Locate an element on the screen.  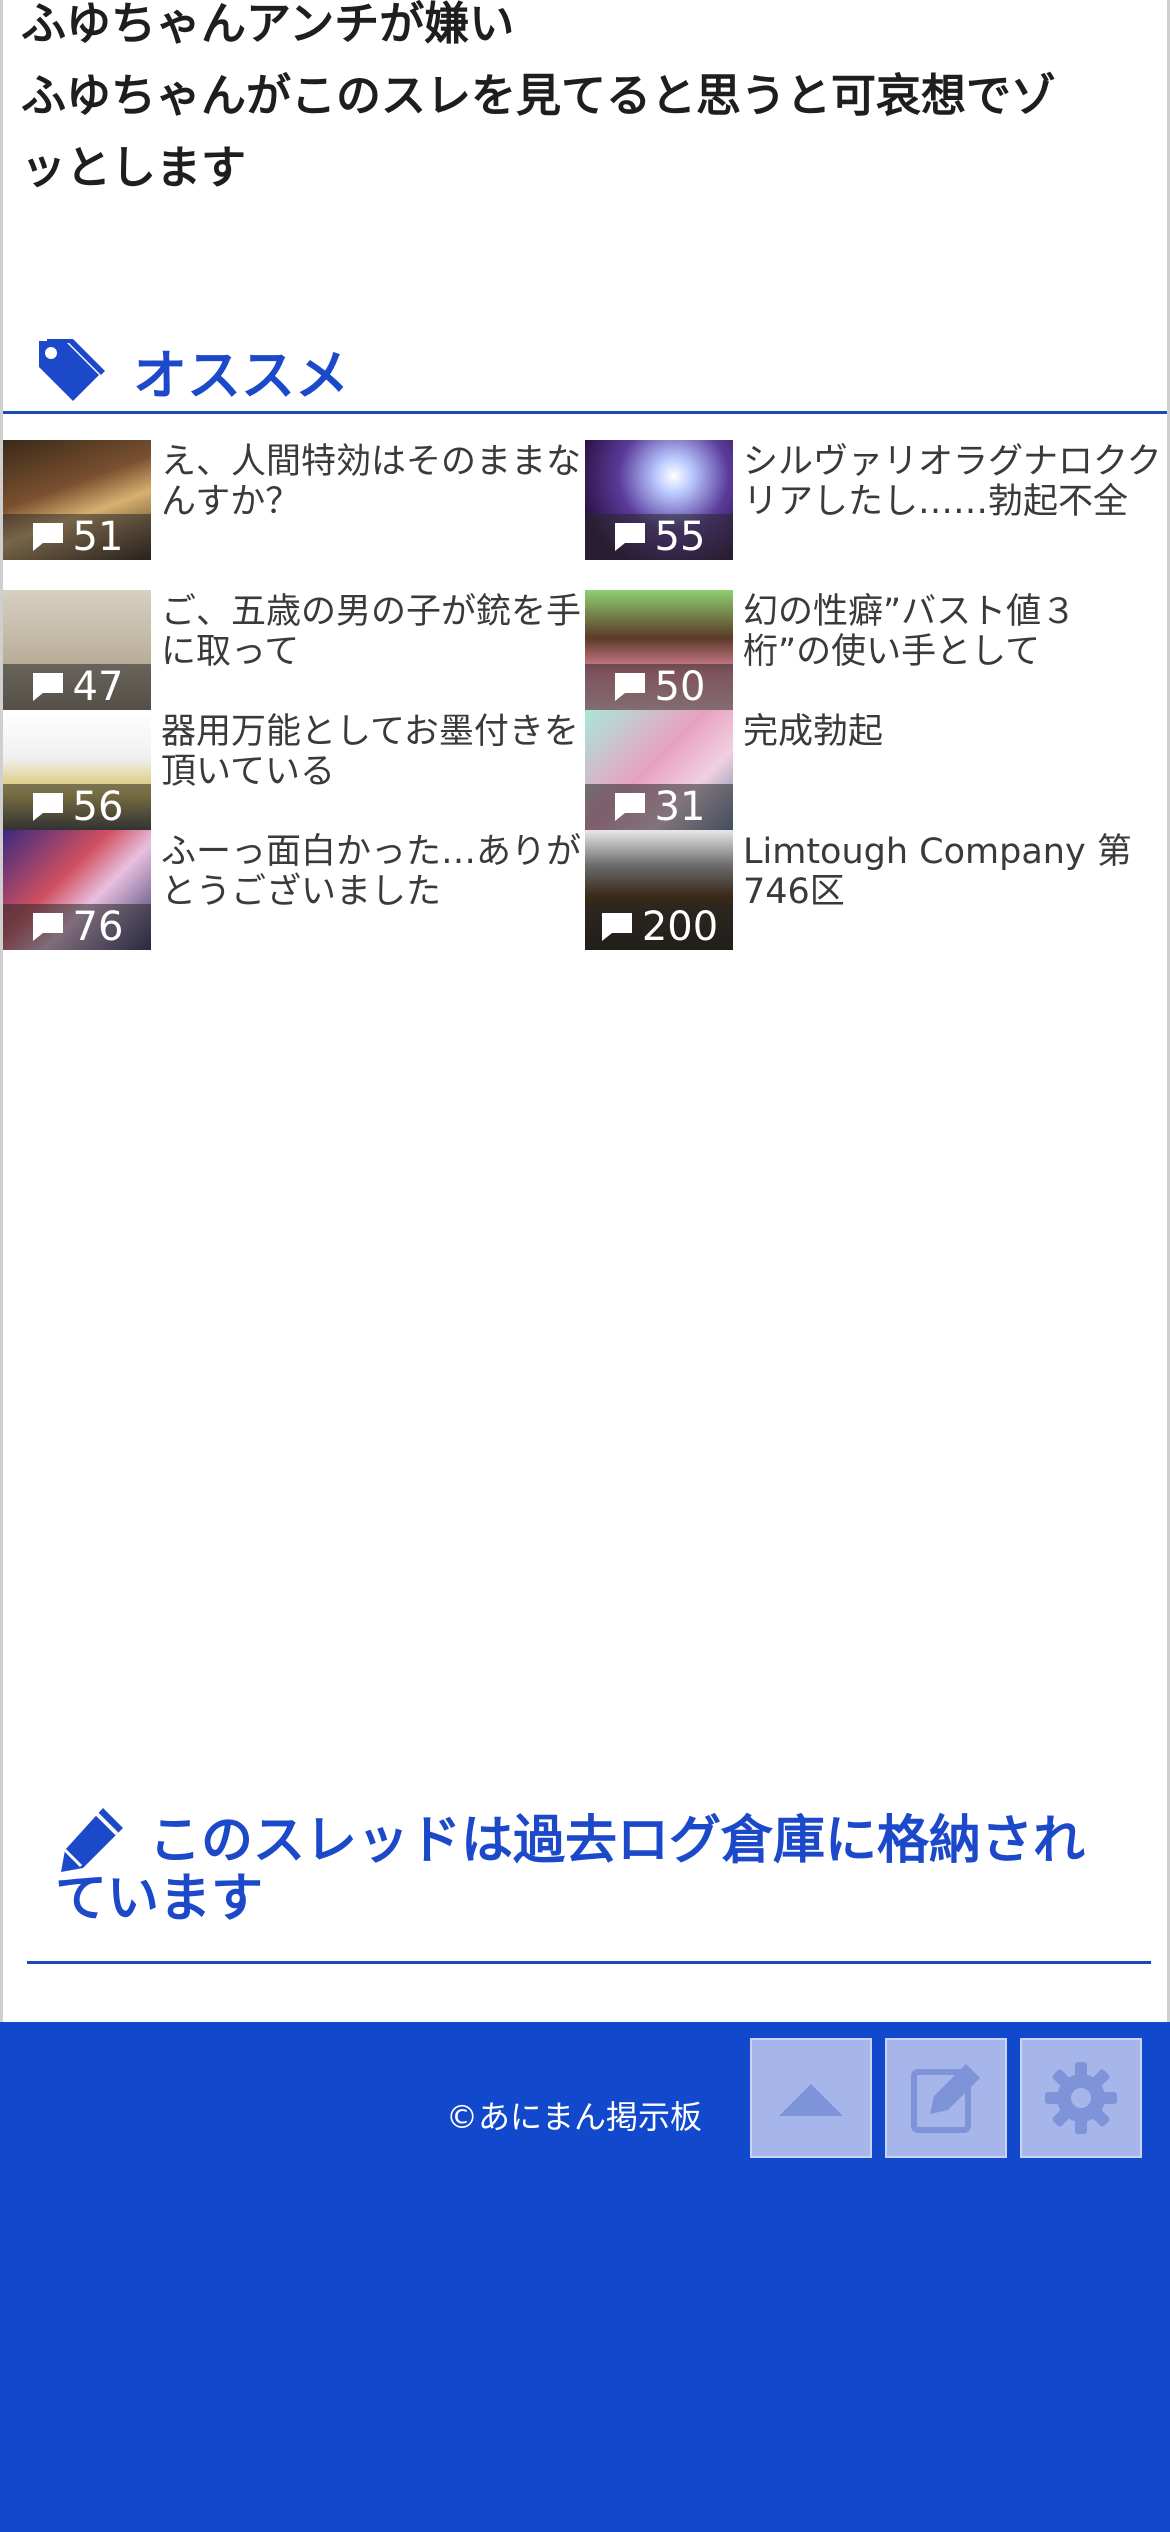
comment-count-badge: 31 is located at coordinates (659, 807).